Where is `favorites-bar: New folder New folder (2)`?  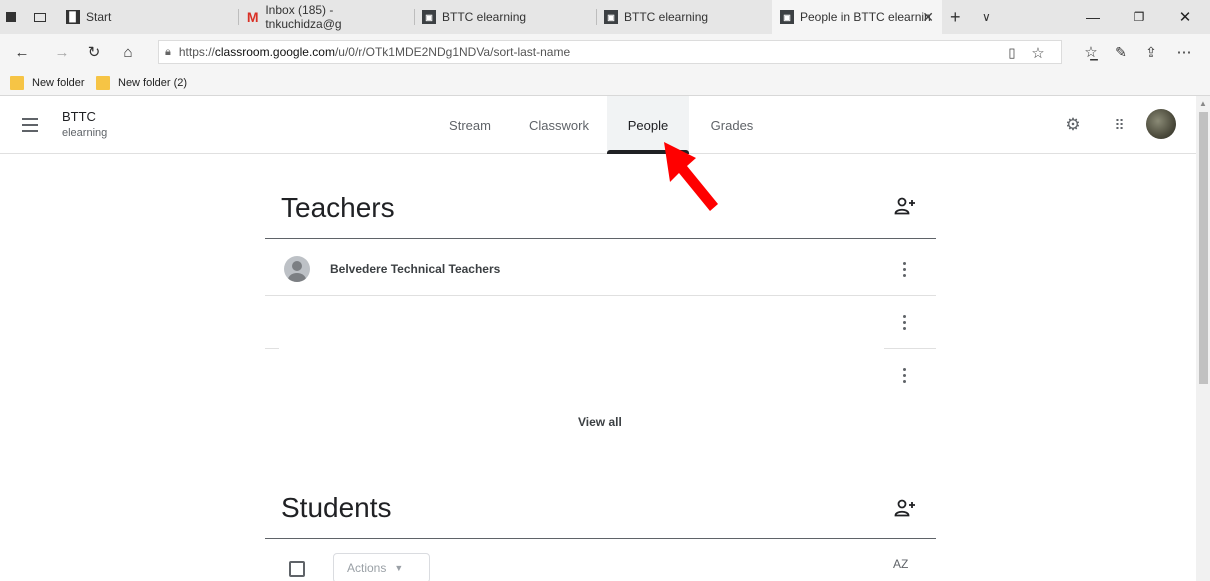 favorites-bar: New folder New folder (2) is located at coordinates (605, 83).